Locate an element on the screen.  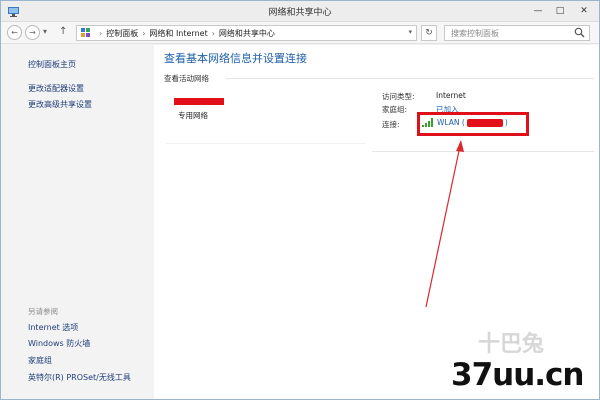
search-input: 搜索控制面板 is located at coordinates (475, 33).